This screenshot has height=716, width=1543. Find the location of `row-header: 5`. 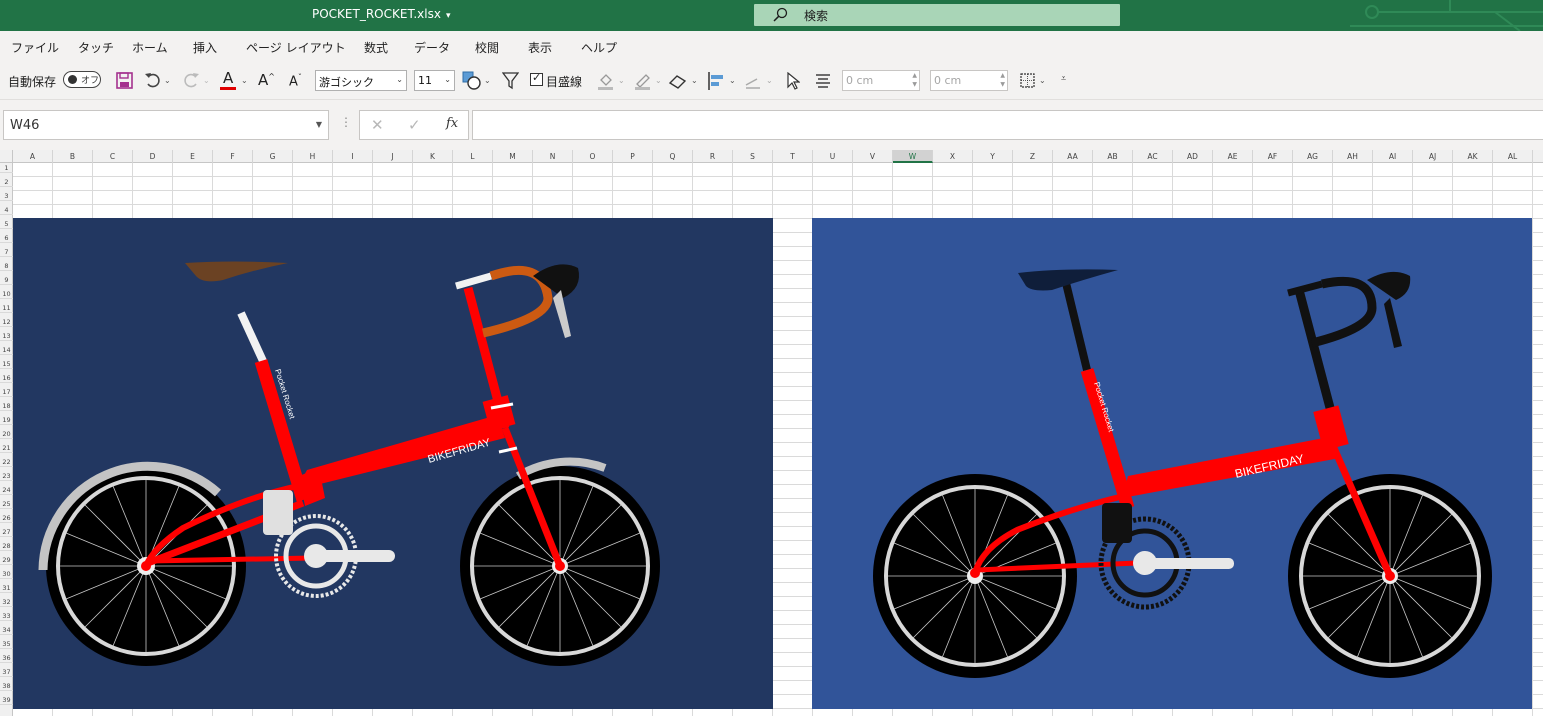

row-header: 5 is located at coordinates (6, 224).